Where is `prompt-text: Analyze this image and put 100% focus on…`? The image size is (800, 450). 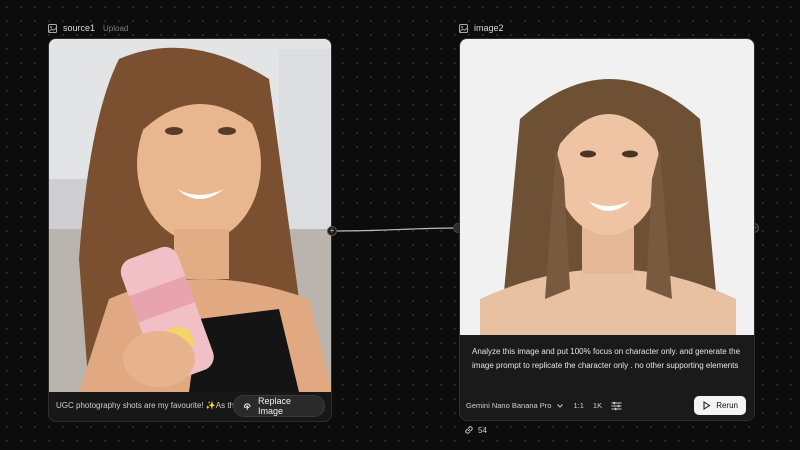 prompt-text: Analyze this image and put 100% focus on… is located at coordinates (607, 358).